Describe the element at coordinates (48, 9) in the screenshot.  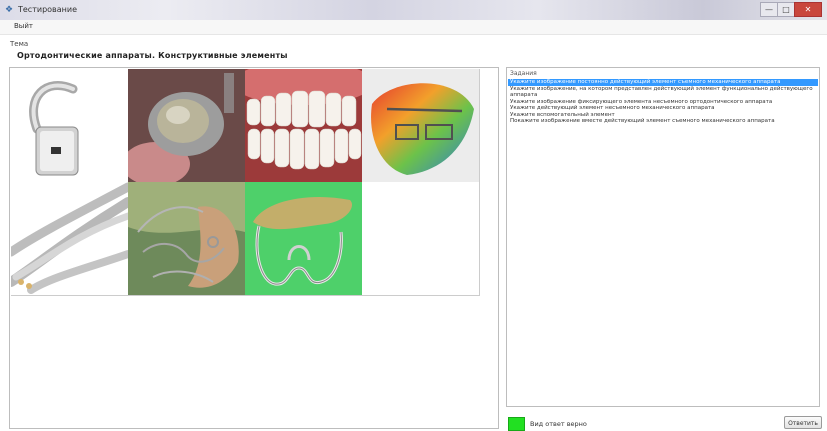
I see `window-title: Тестирование` at that location.